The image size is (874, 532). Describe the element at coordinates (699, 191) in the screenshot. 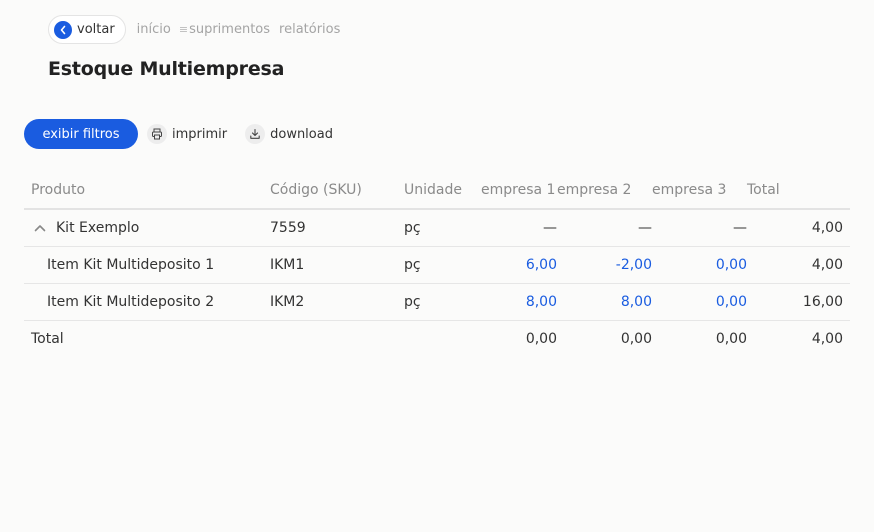

I see `header-empresa-3: empresa 3` at that location.